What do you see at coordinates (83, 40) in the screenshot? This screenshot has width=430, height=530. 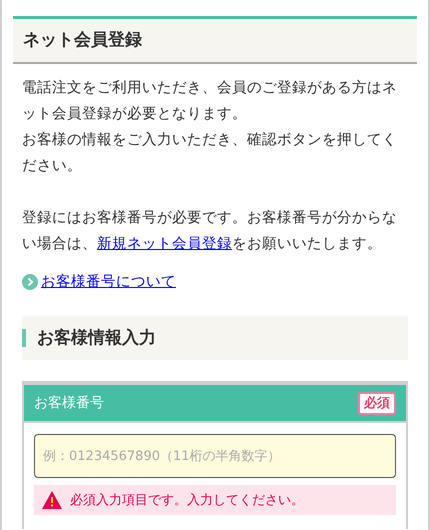 I see `page-title: ネット会員登録` at bounding box center [83, 40].